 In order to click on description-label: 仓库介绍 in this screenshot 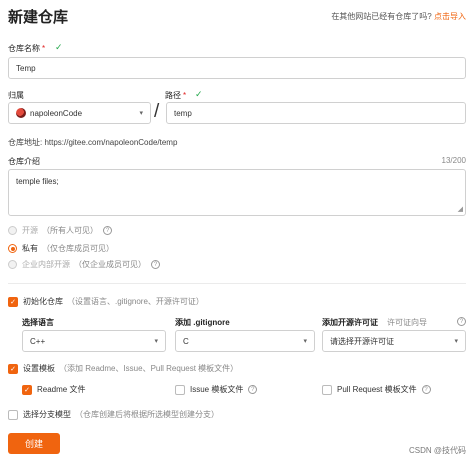, I will do `click(24, 161)`.